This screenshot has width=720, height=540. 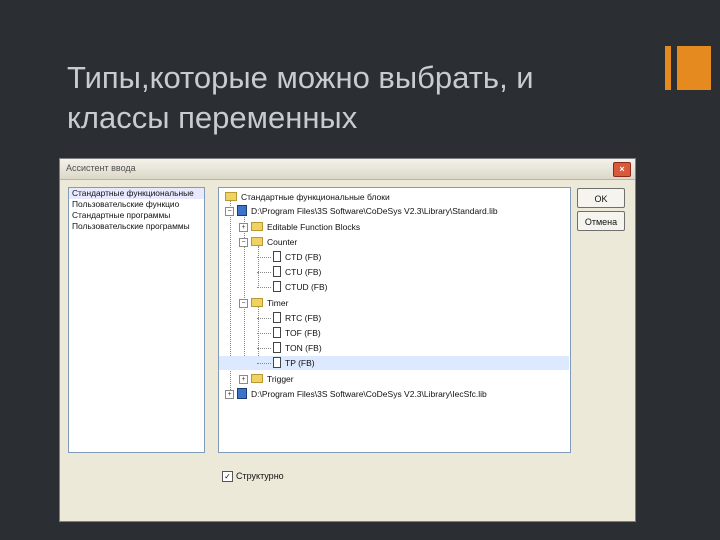 What do you see at coordinates (601, 221) in the screenshot?
I see `cancel-button: Отмена` at bounding box center [601, 221].